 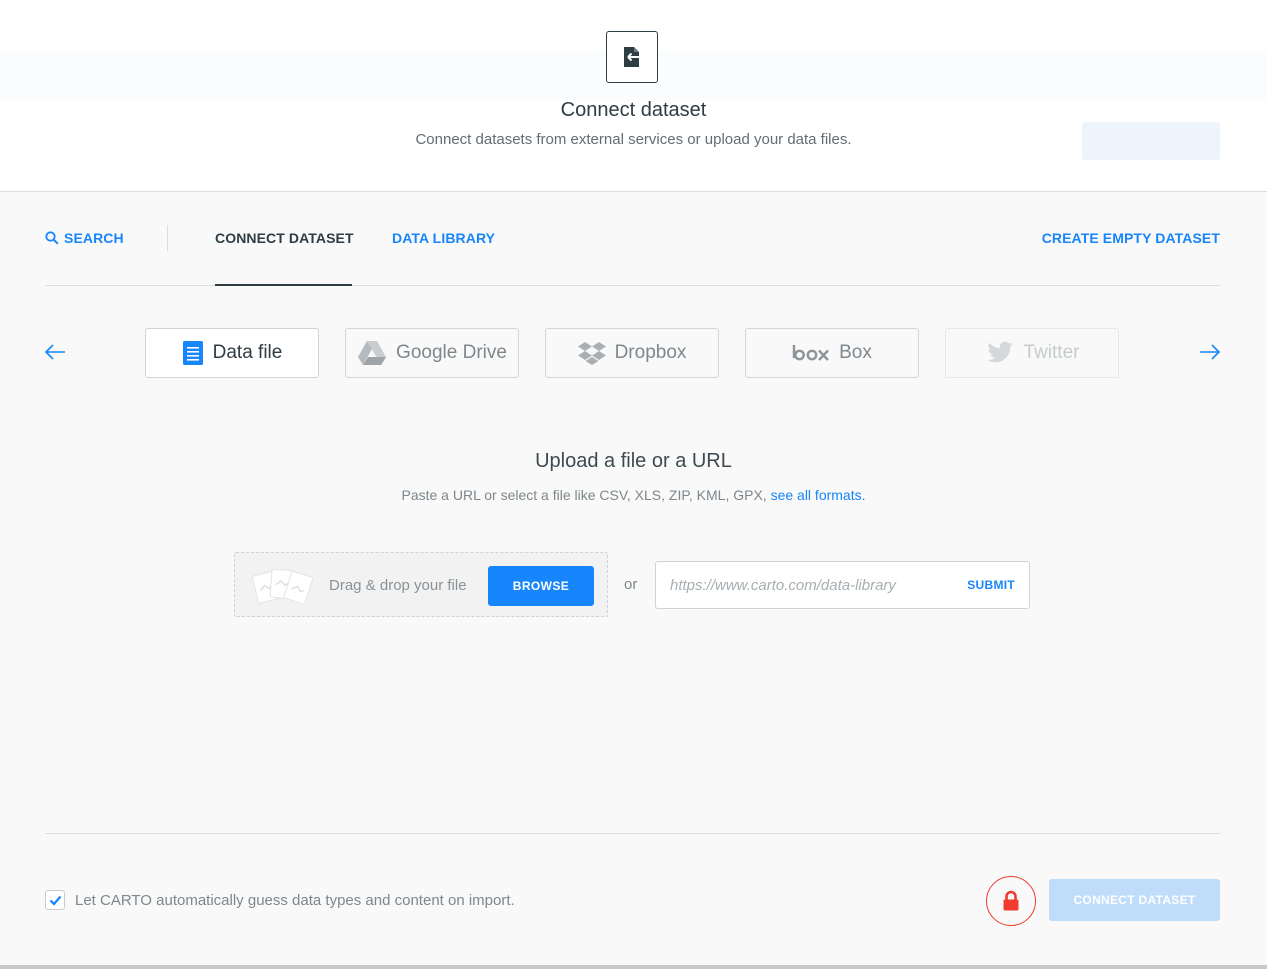 What do you see at coordinates (650, 352) in the screenshot?
I see `service-label: Dropbox` at bounding box center [650, 352].